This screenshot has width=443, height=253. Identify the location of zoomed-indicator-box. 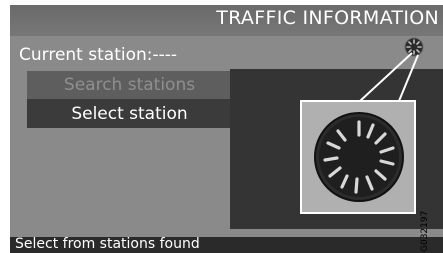
(358, 157).